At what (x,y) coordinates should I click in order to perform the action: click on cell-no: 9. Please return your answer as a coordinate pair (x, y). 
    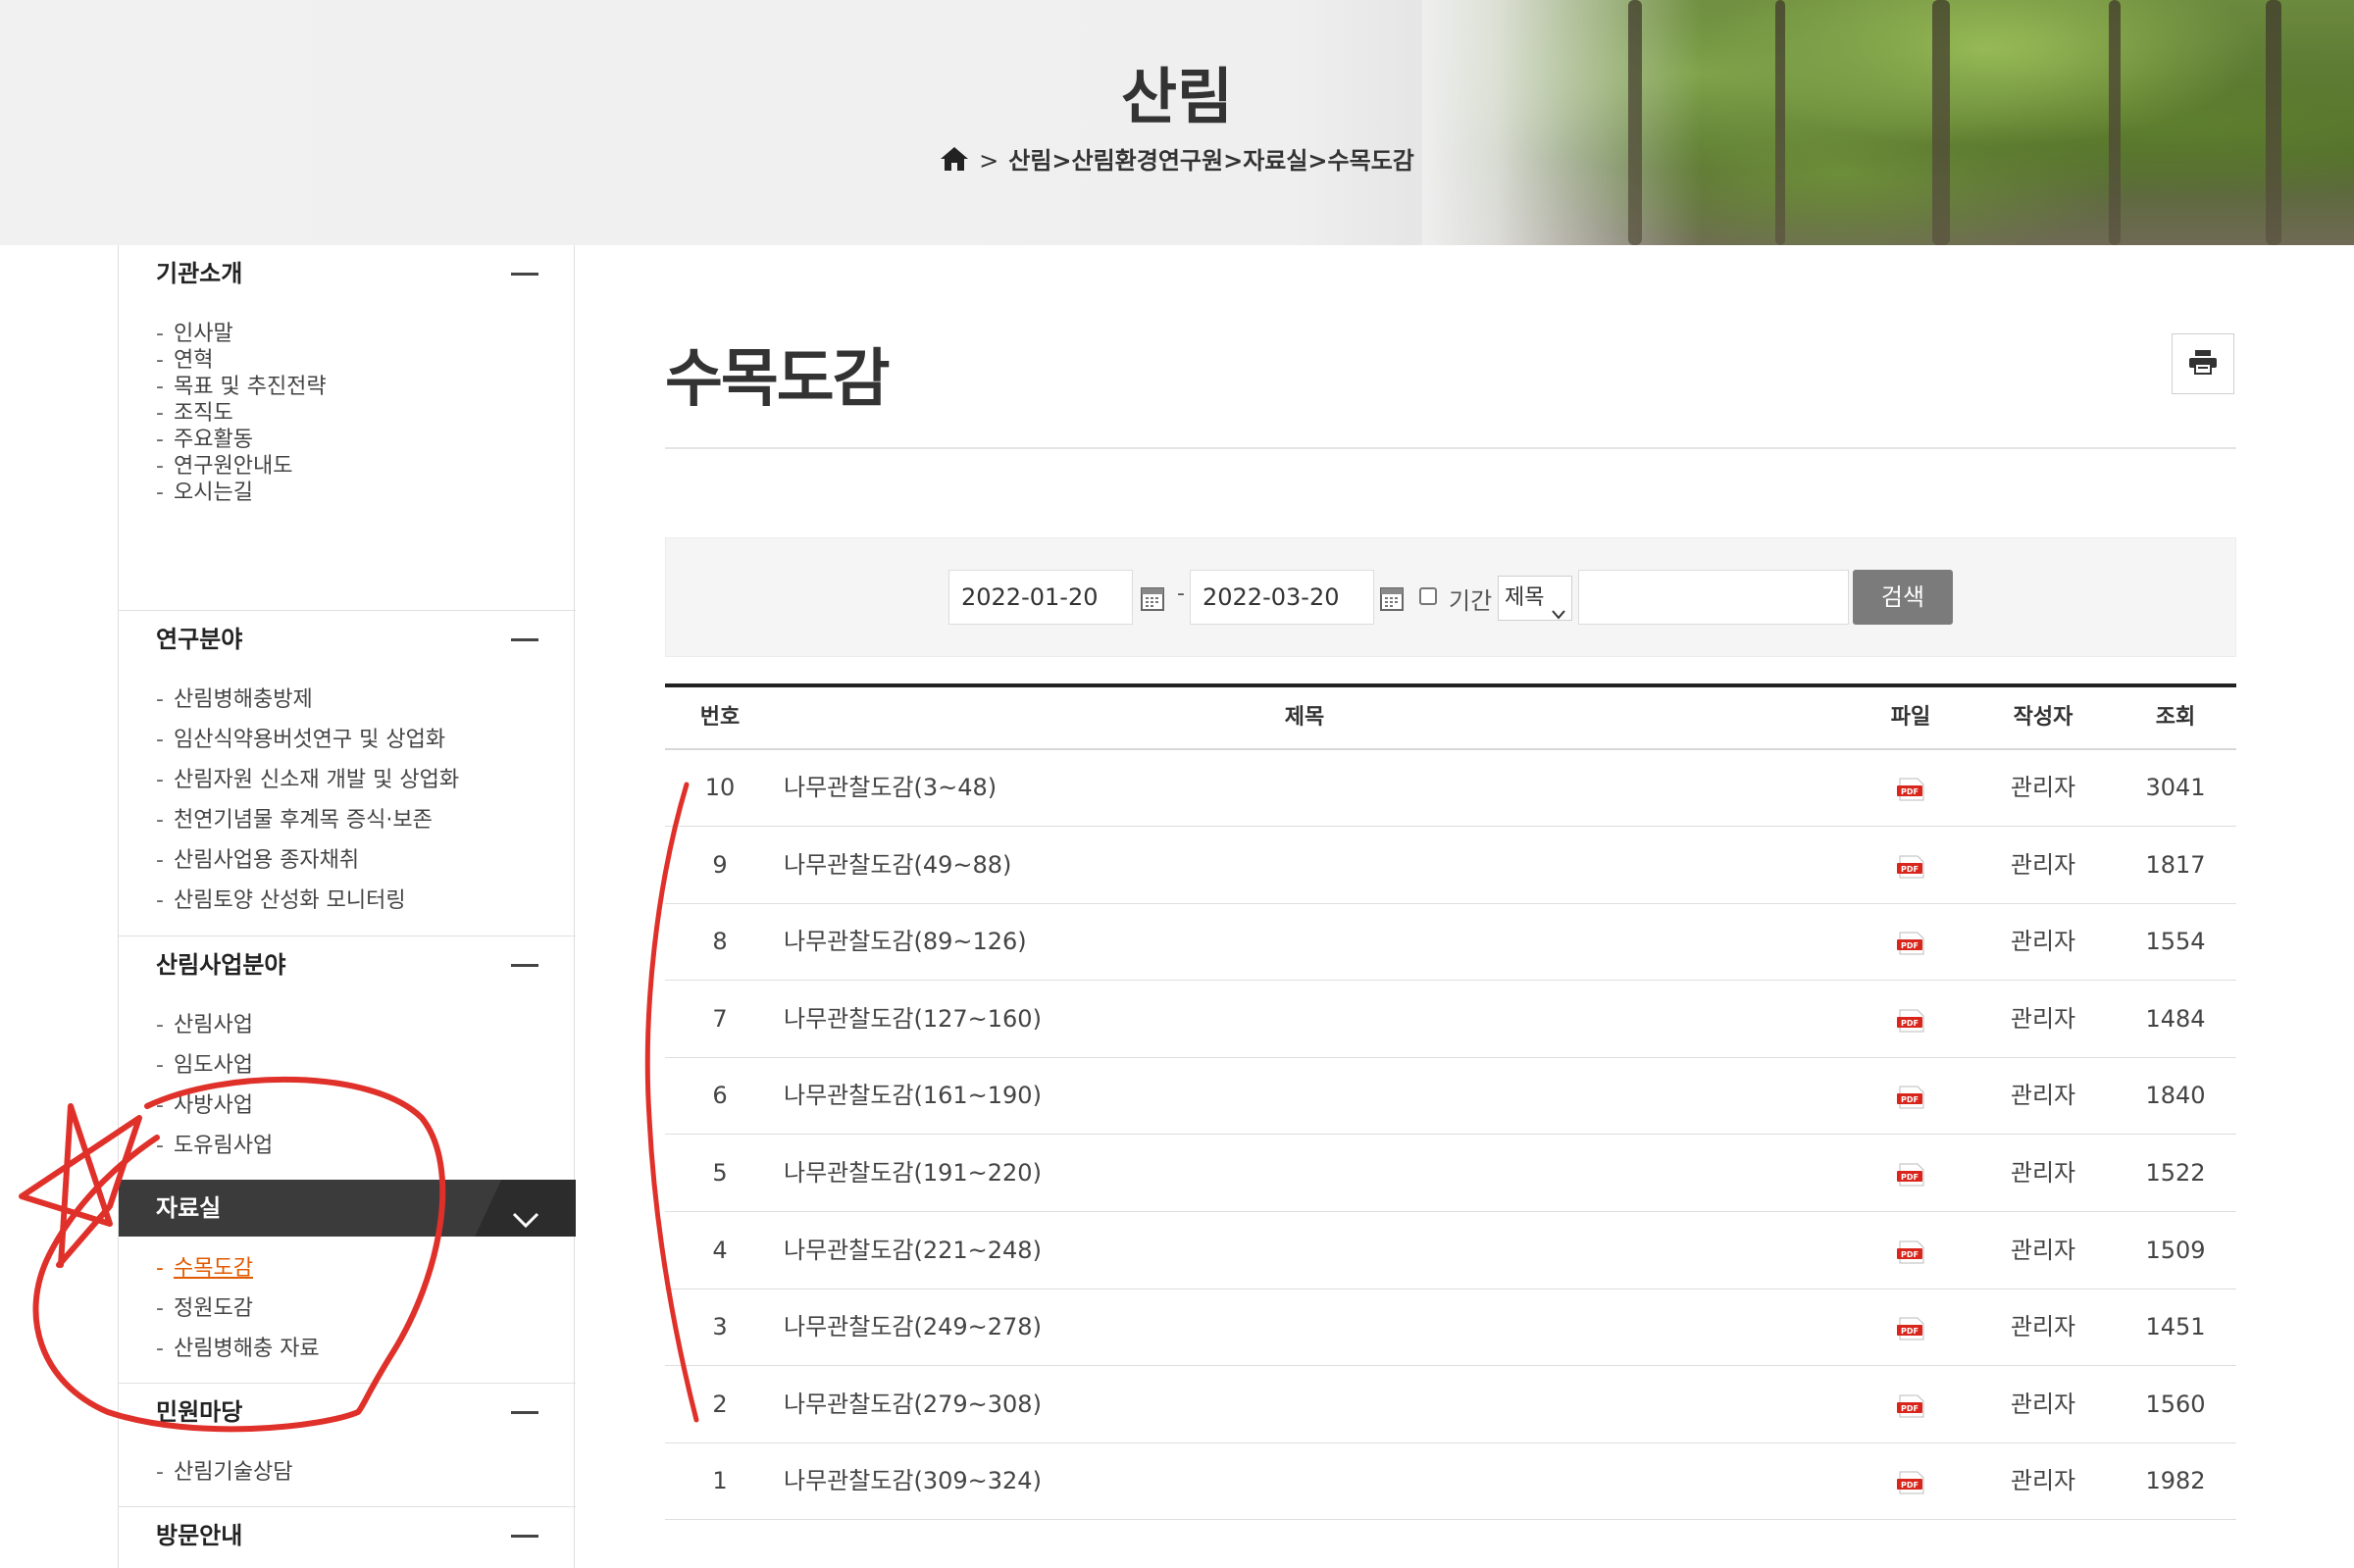
    Looking at the image, I should click on (720, 864).